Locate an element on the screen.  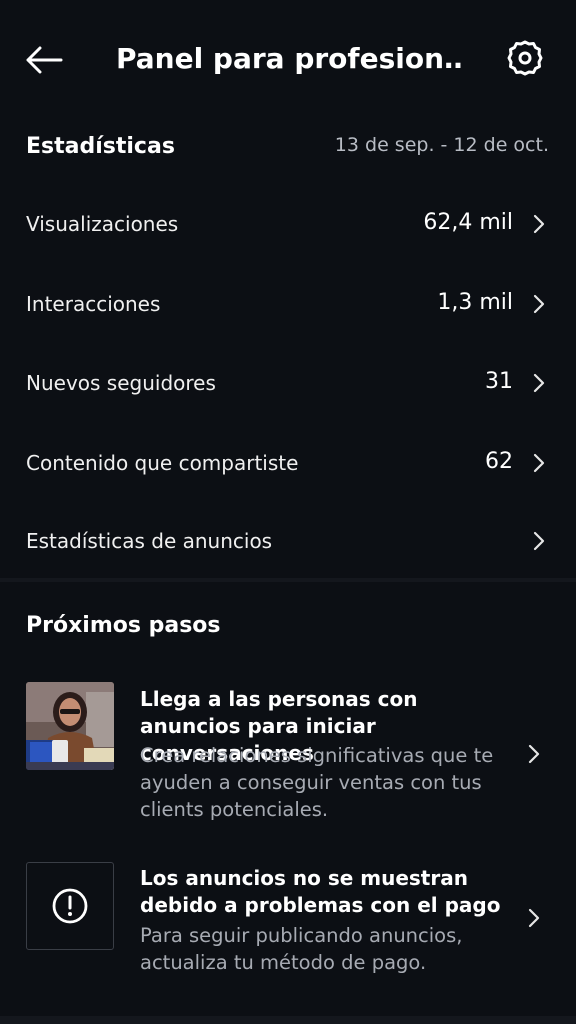
stat-row-new-followers: Nuevos seguidores 31 is located at coordinates (288, 383).